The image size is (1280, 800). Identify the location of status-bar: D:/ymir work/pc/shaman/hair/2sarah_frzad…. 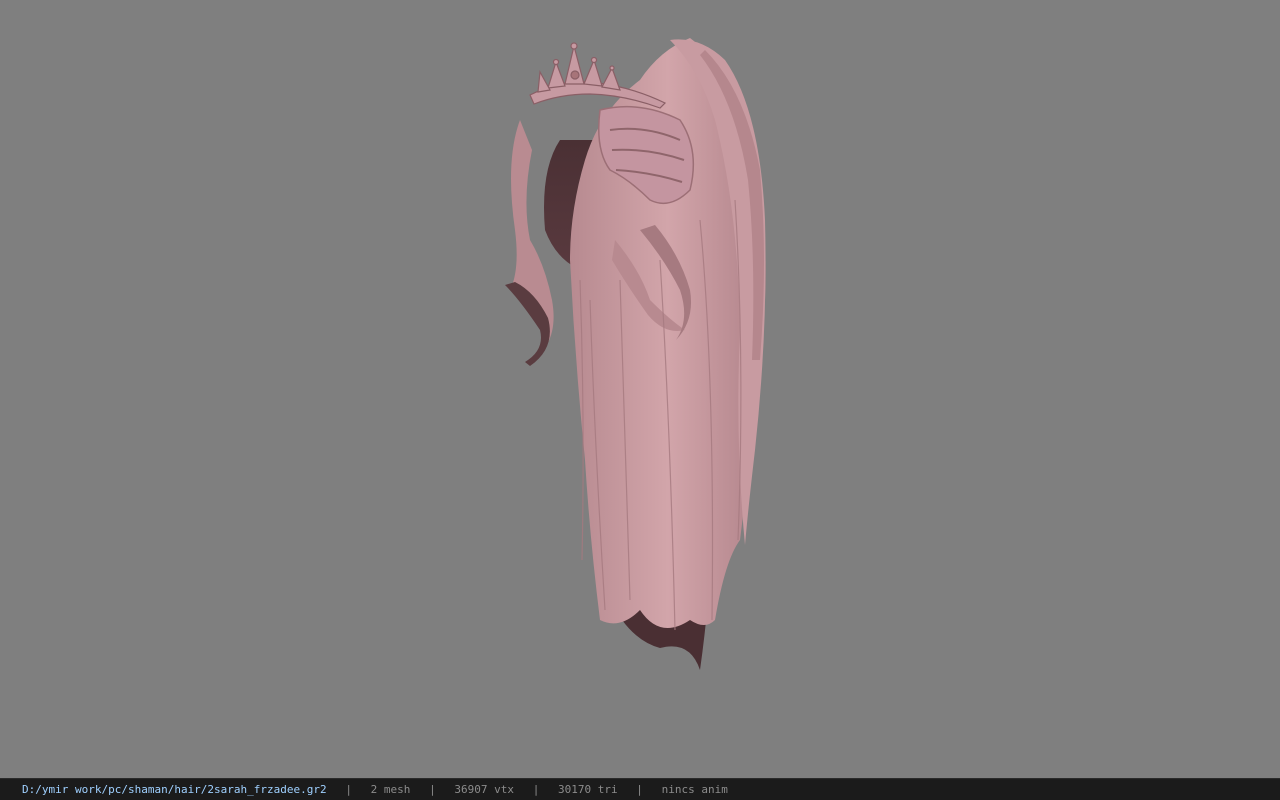
(640, 789).